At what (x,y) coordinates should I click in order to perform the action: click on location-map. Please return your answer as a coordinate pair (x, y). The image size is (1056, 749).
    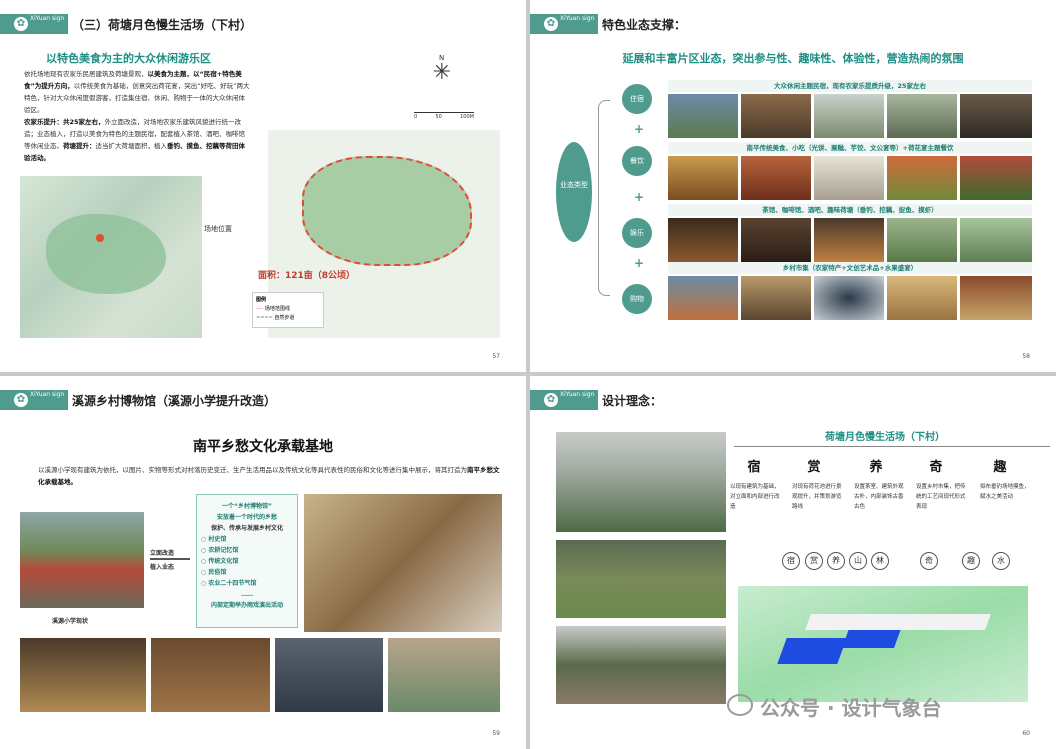
    Looking at the image, I should click on (111, 257).